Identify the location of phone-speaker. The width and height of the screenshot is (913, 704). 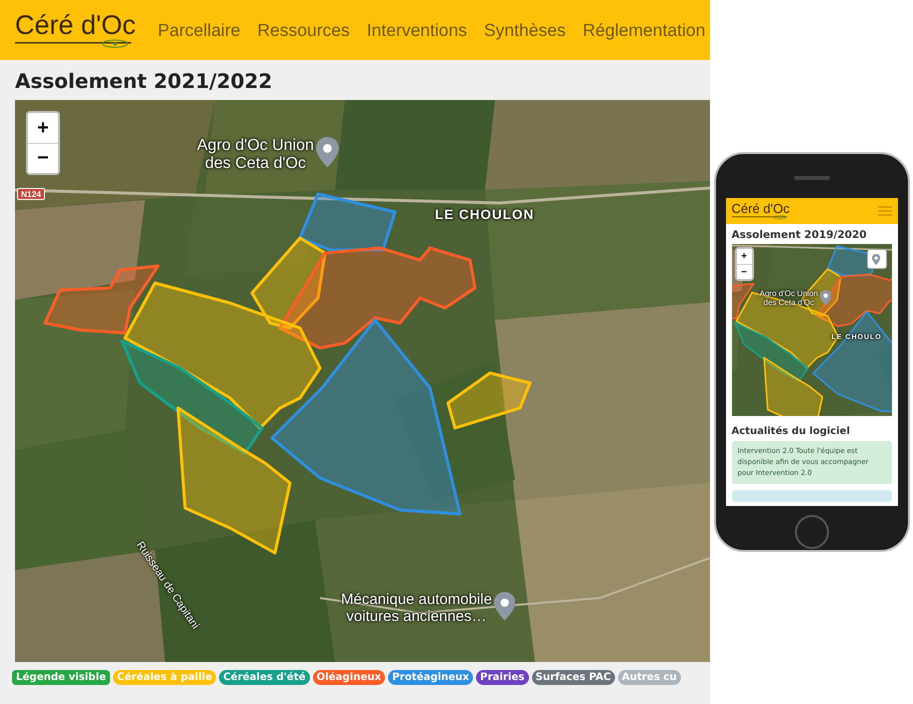
(812, 178).